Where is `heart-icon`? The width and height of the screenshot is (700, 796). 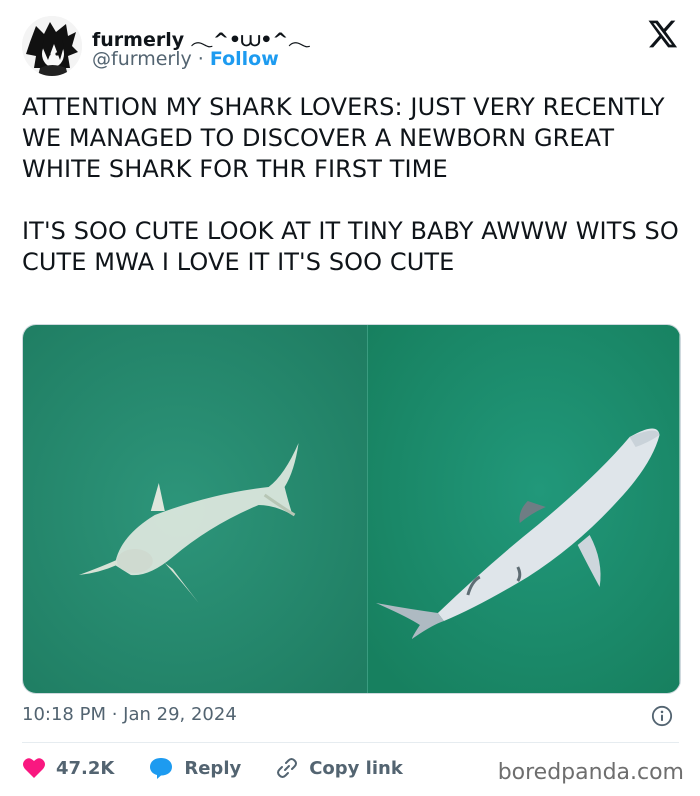 heart-icon is located at coordinates (34, 768).